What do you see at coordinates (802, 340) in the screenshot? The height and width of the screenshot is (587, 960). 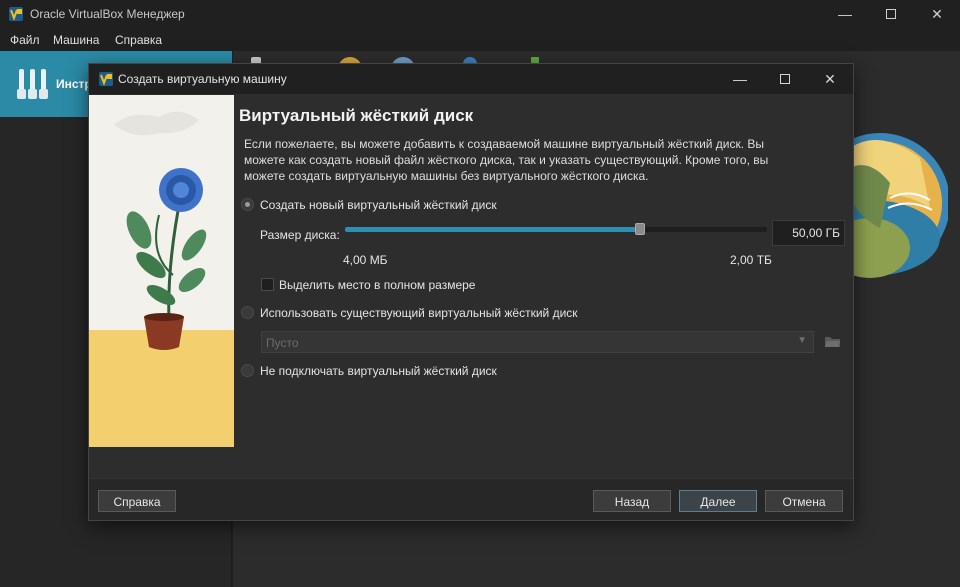 I see `chevron-down-icon: ▼` at bounding box center [802, 340].